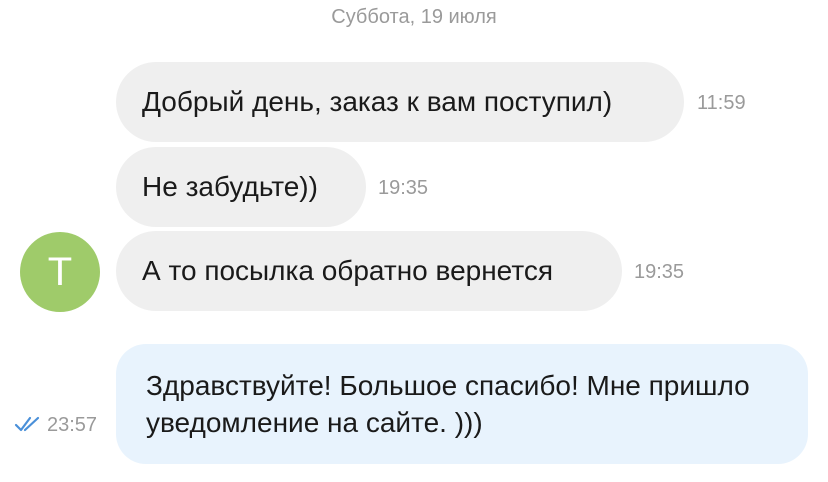 The height and width of the screenshot is (482, 828). What do you see at coordinates (347, 270) in the screenshot?
I see `message-text: А то посылка обратно вернется` at bounding box center [347, 270].